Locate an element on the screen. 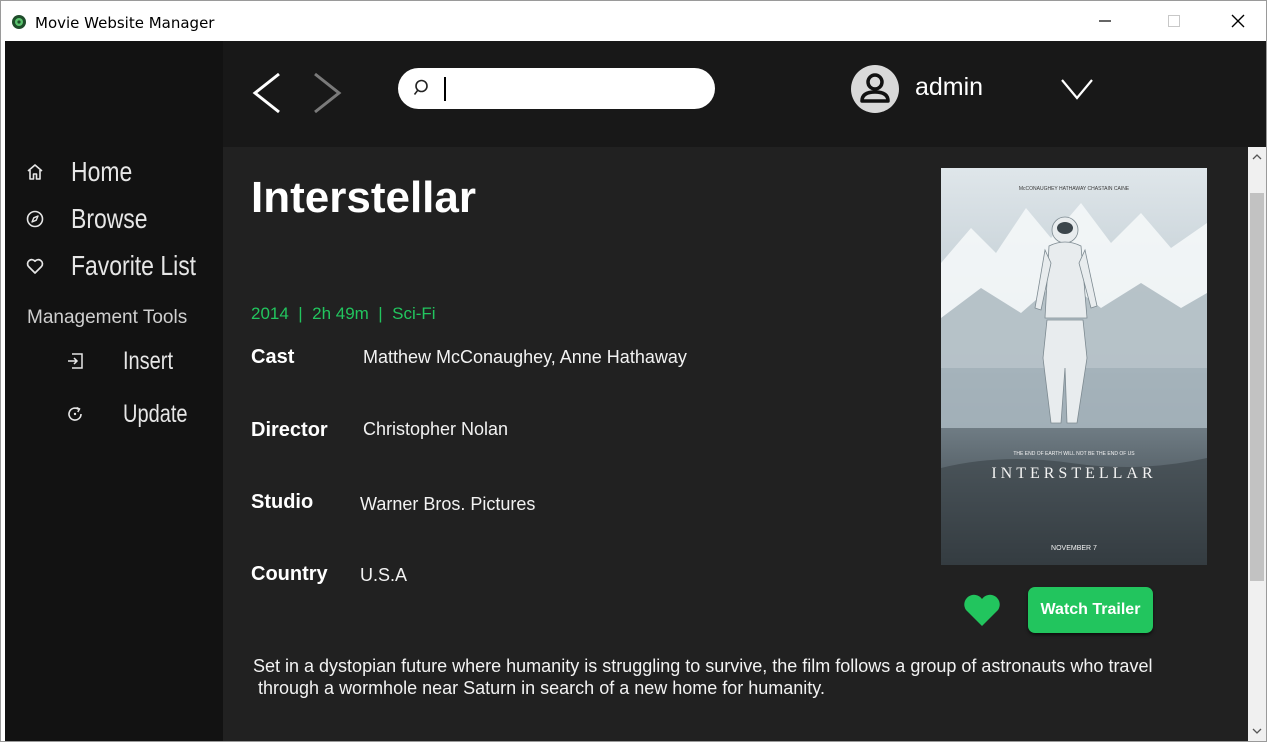 This screenshot has width=1267, height=742. sidebar-item-favorite-list: Favorite List is located at coordinates (114, 266).